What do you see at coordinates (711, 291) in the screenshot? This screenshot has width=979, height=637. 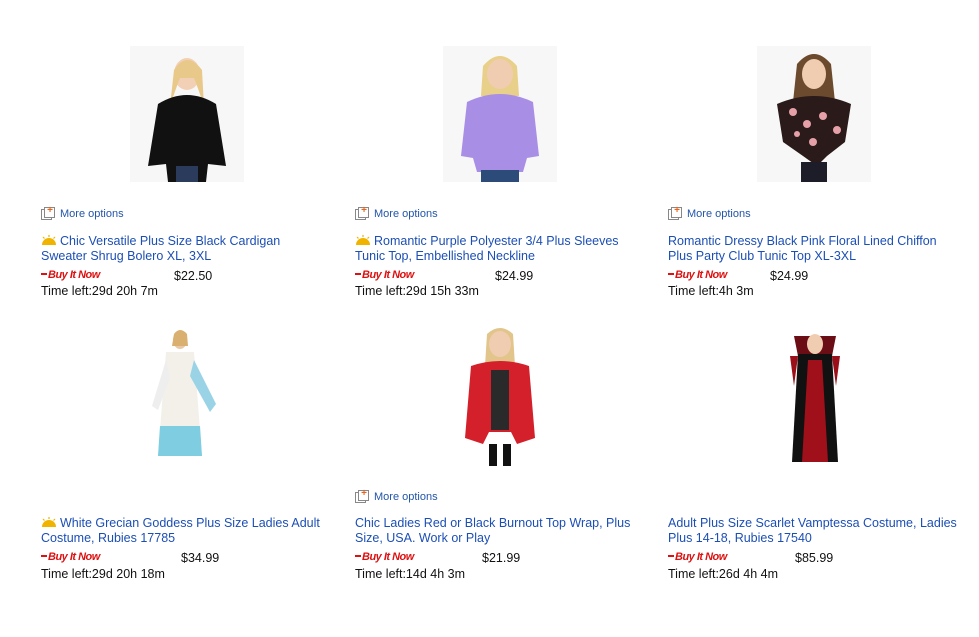 I see `time-left: Time left:4h 3m` at bounding box center [711, 291].